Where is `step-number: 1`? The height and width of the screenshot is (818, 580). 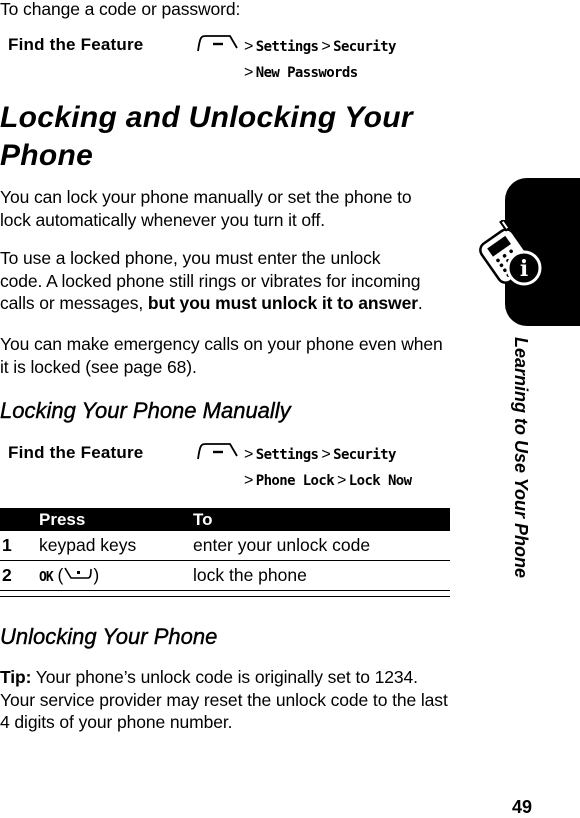 step-number: 1 is located at coordinates (19, 546).